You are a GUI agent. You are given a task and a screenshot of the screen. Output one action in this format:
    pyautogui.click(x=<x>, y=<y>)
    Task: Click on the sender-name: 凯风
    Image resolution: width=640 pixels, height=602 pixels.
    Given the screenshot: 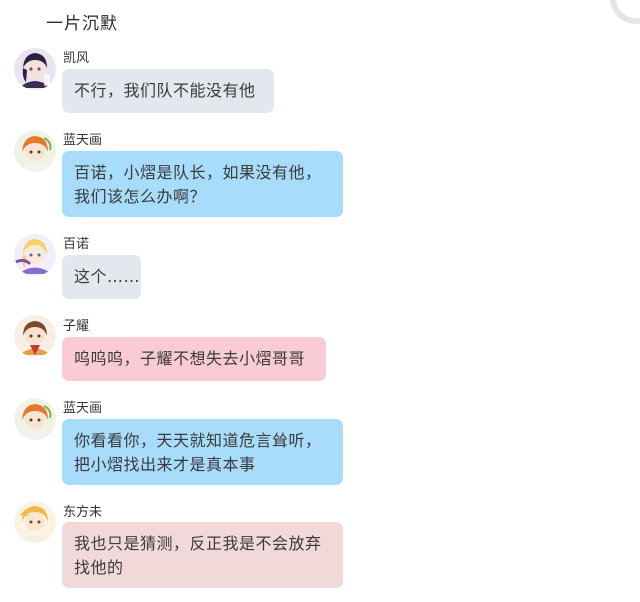 What is the action you would take?
    pyautogui.click(x=76, y=58)
    